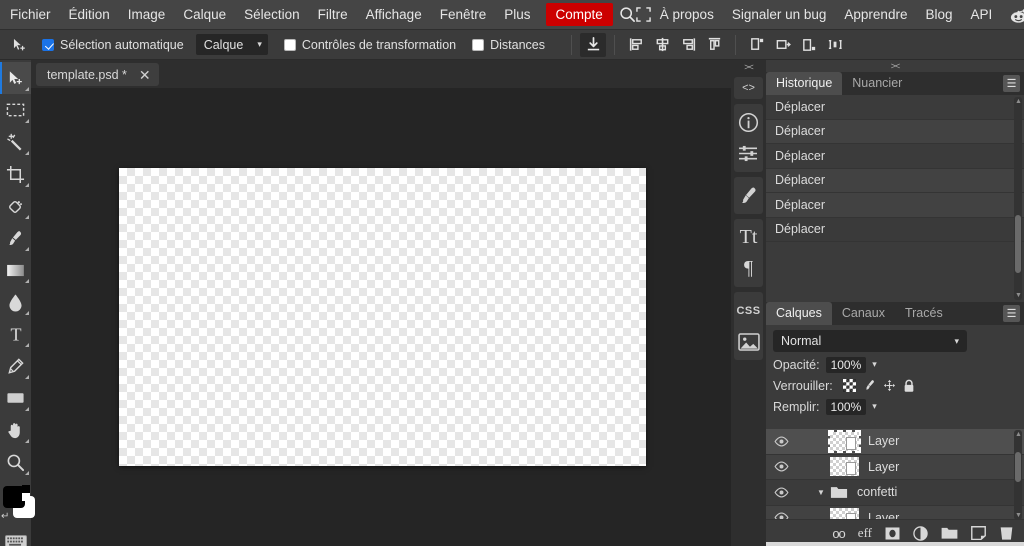 Image resolution: width=1024 pixels, height=546 pixels. Describe the element at coordinates (978, 533) in the screenshot. I see `new-layer-icon` at that location.